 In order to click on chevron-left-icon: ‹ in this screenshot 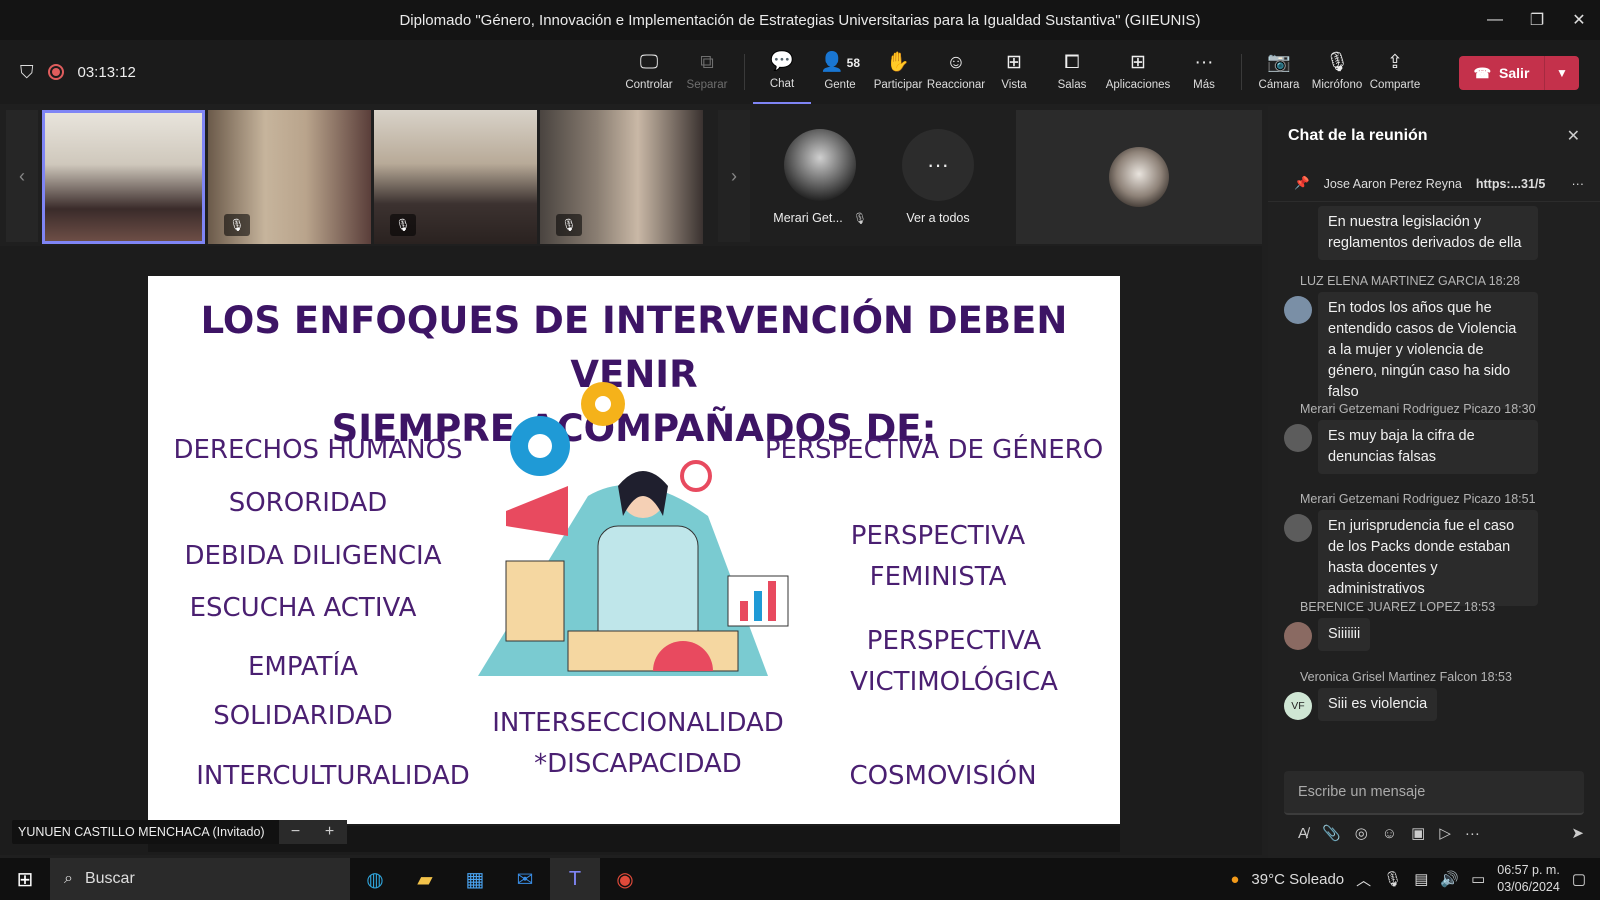, I will do `click(22, 176)`.